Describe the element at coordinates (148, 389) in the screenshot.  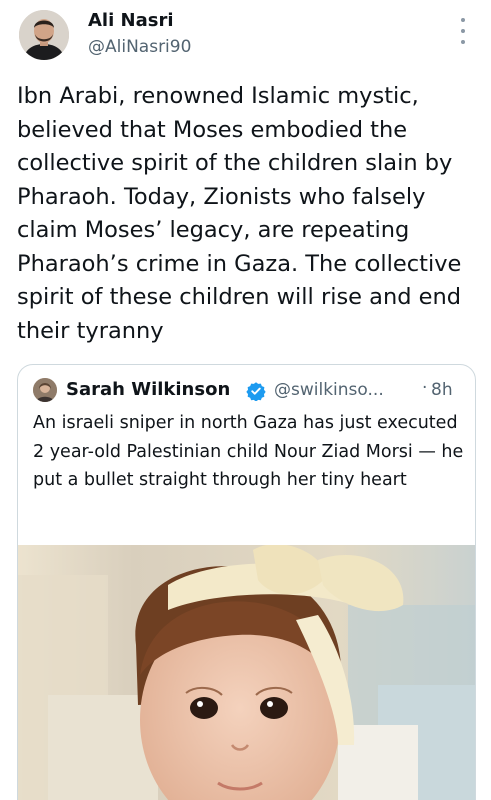
I see `quoted-author-name: Sarah Wilkinson` at that location.